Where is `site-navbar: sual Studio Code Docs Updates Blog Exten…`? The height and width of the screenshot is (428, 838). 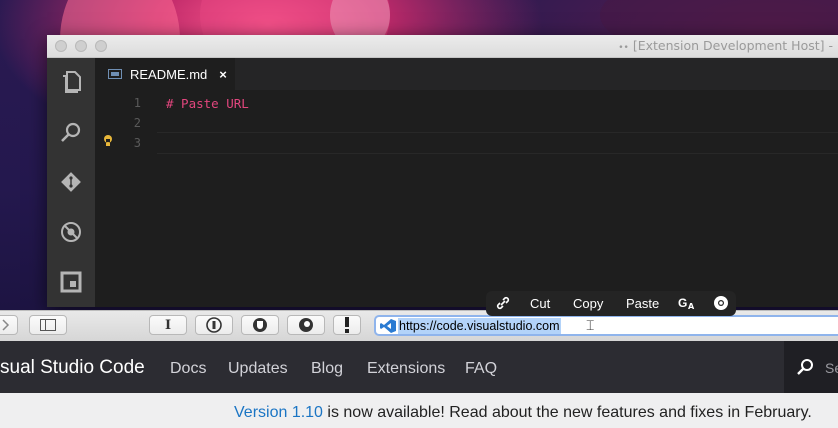 site-navbar: sual Studio Code Docs Updates Blog Exten… is located at coordinates (419, 367).